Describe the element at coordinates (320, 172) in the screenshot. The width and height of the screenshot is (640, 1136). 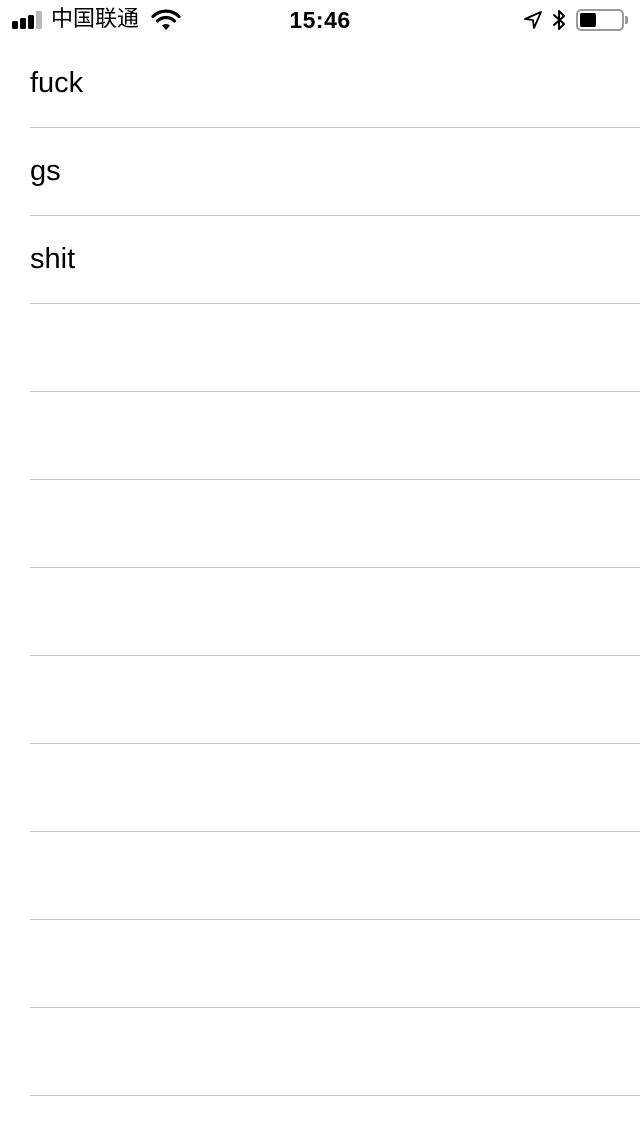
I see `table-row: gs` at that location.